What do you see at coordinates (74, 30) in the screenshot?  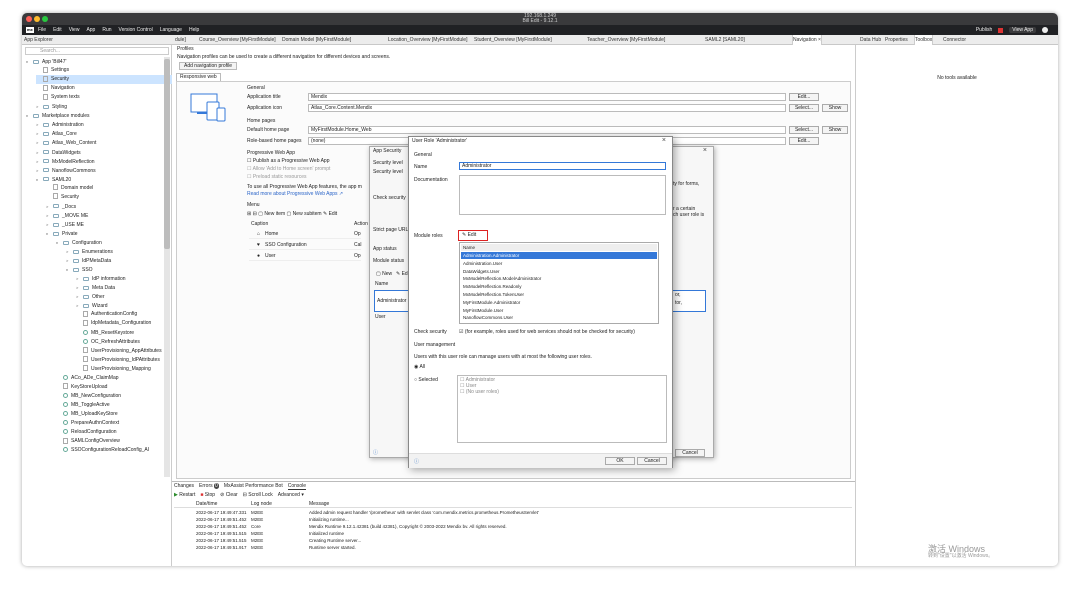 I see `menu-item-view: View` at bounding box center [74, 30].